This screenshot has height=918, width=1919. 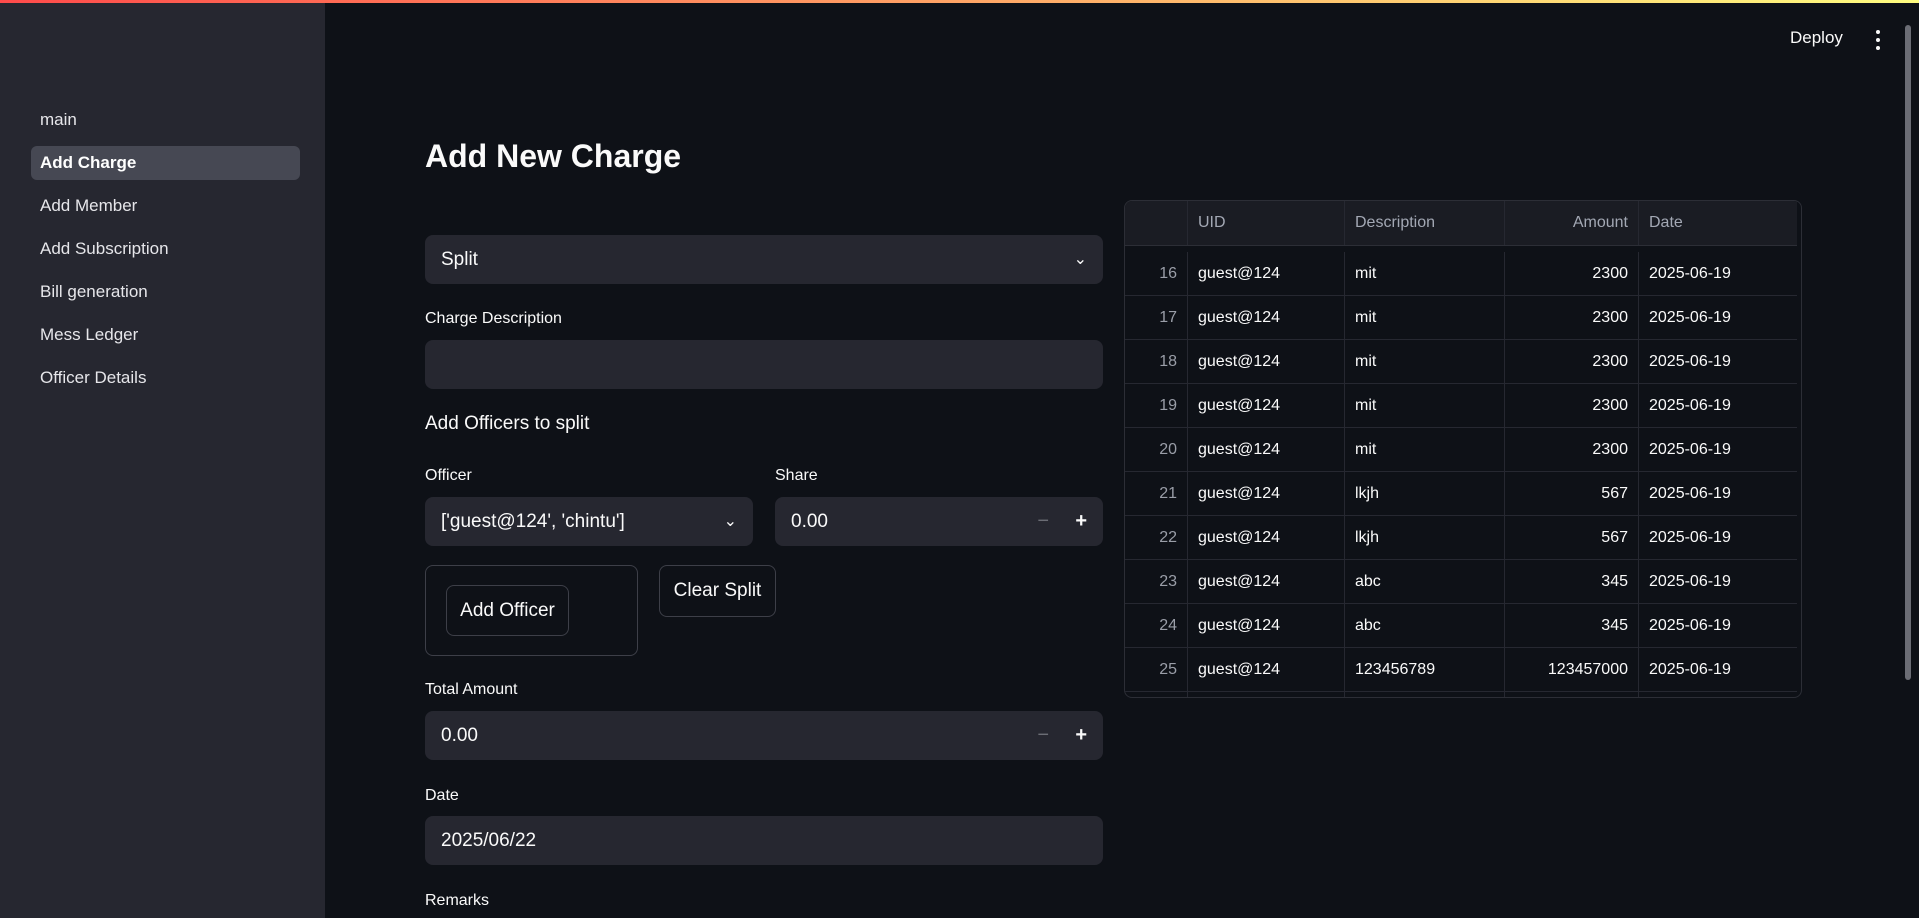 What do you see at coordinates (1572, 223) in the screenshot?
I see `column-header: Amount` at bounding box center [1572, 223].